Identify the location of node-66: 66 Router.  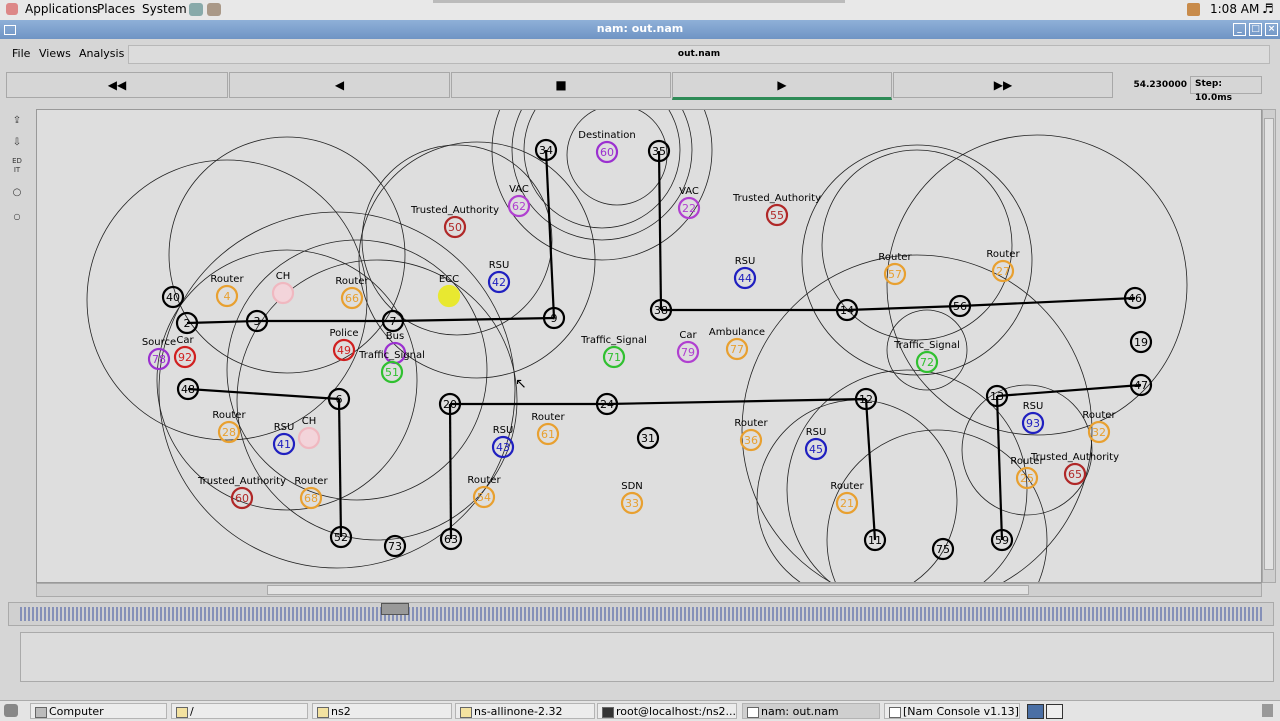
(352, 293).